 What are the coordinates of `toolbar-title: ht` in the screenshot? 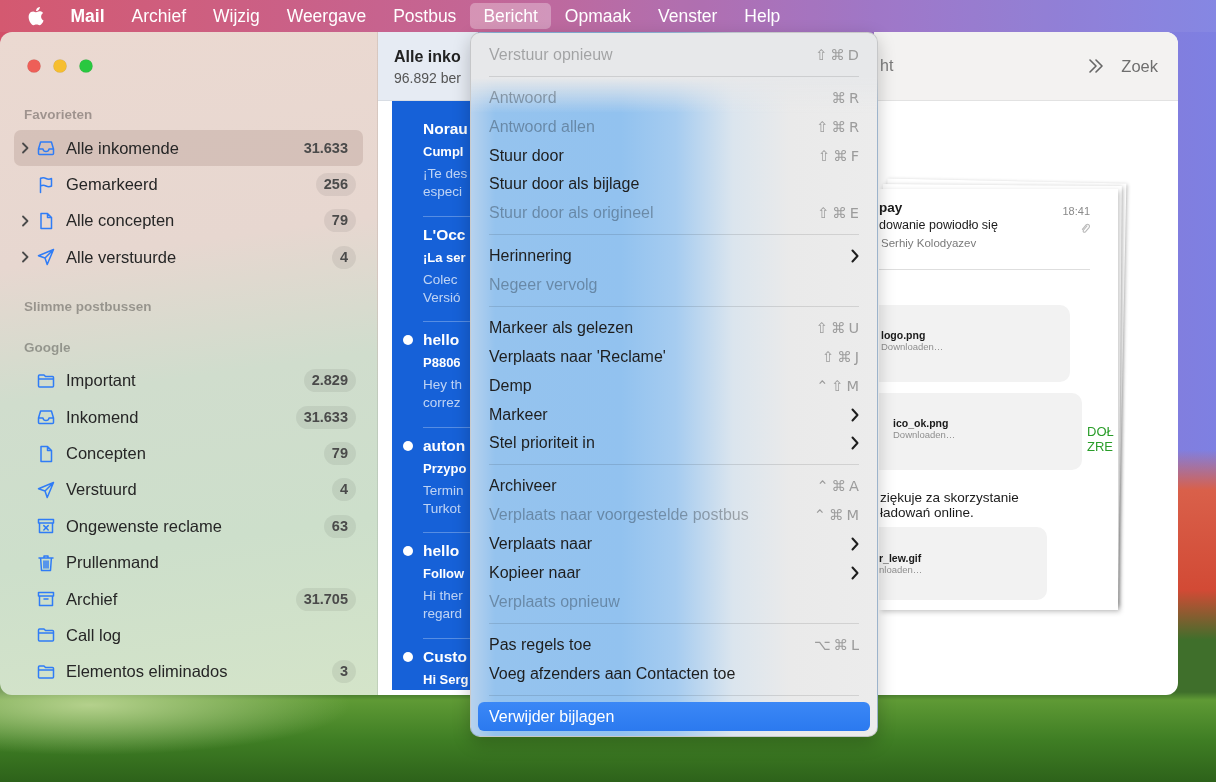 It's located at (887, 66).